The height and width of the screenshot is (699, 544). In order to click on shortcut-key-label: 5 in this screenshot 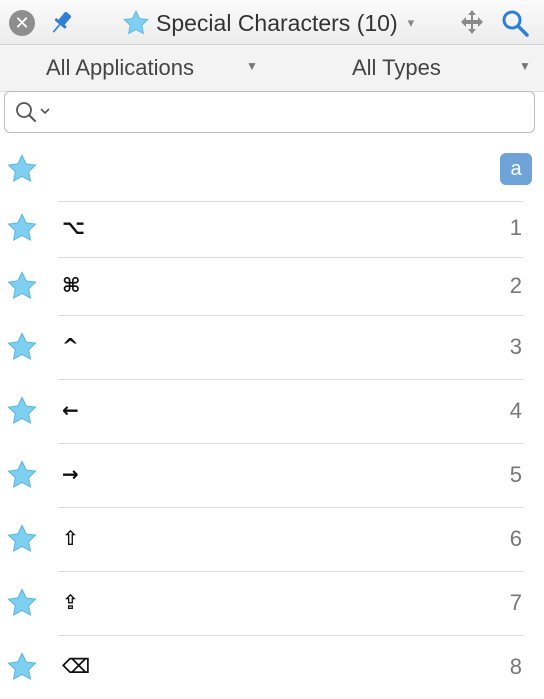, I will do `click(515, 474)`.